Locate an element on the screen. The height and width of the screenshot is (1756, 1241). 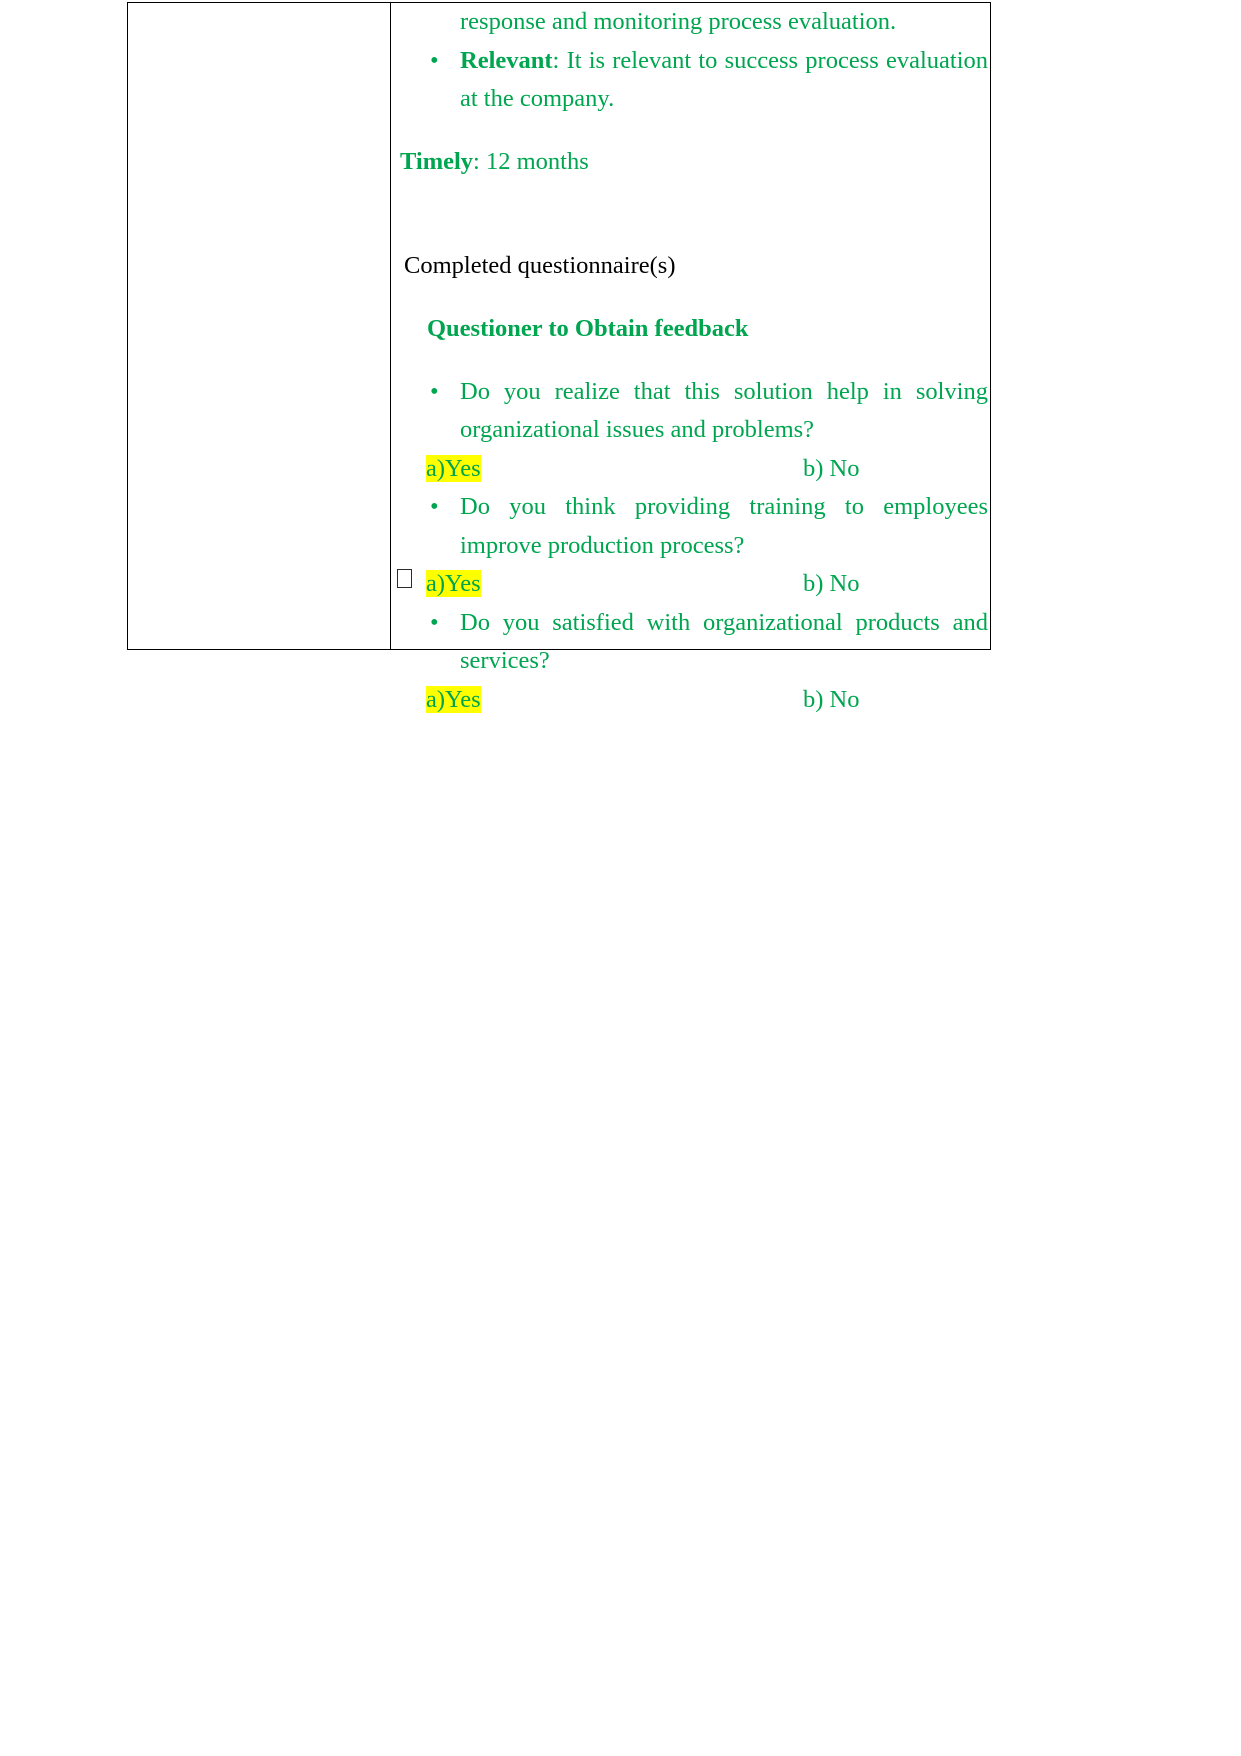
left-cell-content is located at coordinates (259, 326).